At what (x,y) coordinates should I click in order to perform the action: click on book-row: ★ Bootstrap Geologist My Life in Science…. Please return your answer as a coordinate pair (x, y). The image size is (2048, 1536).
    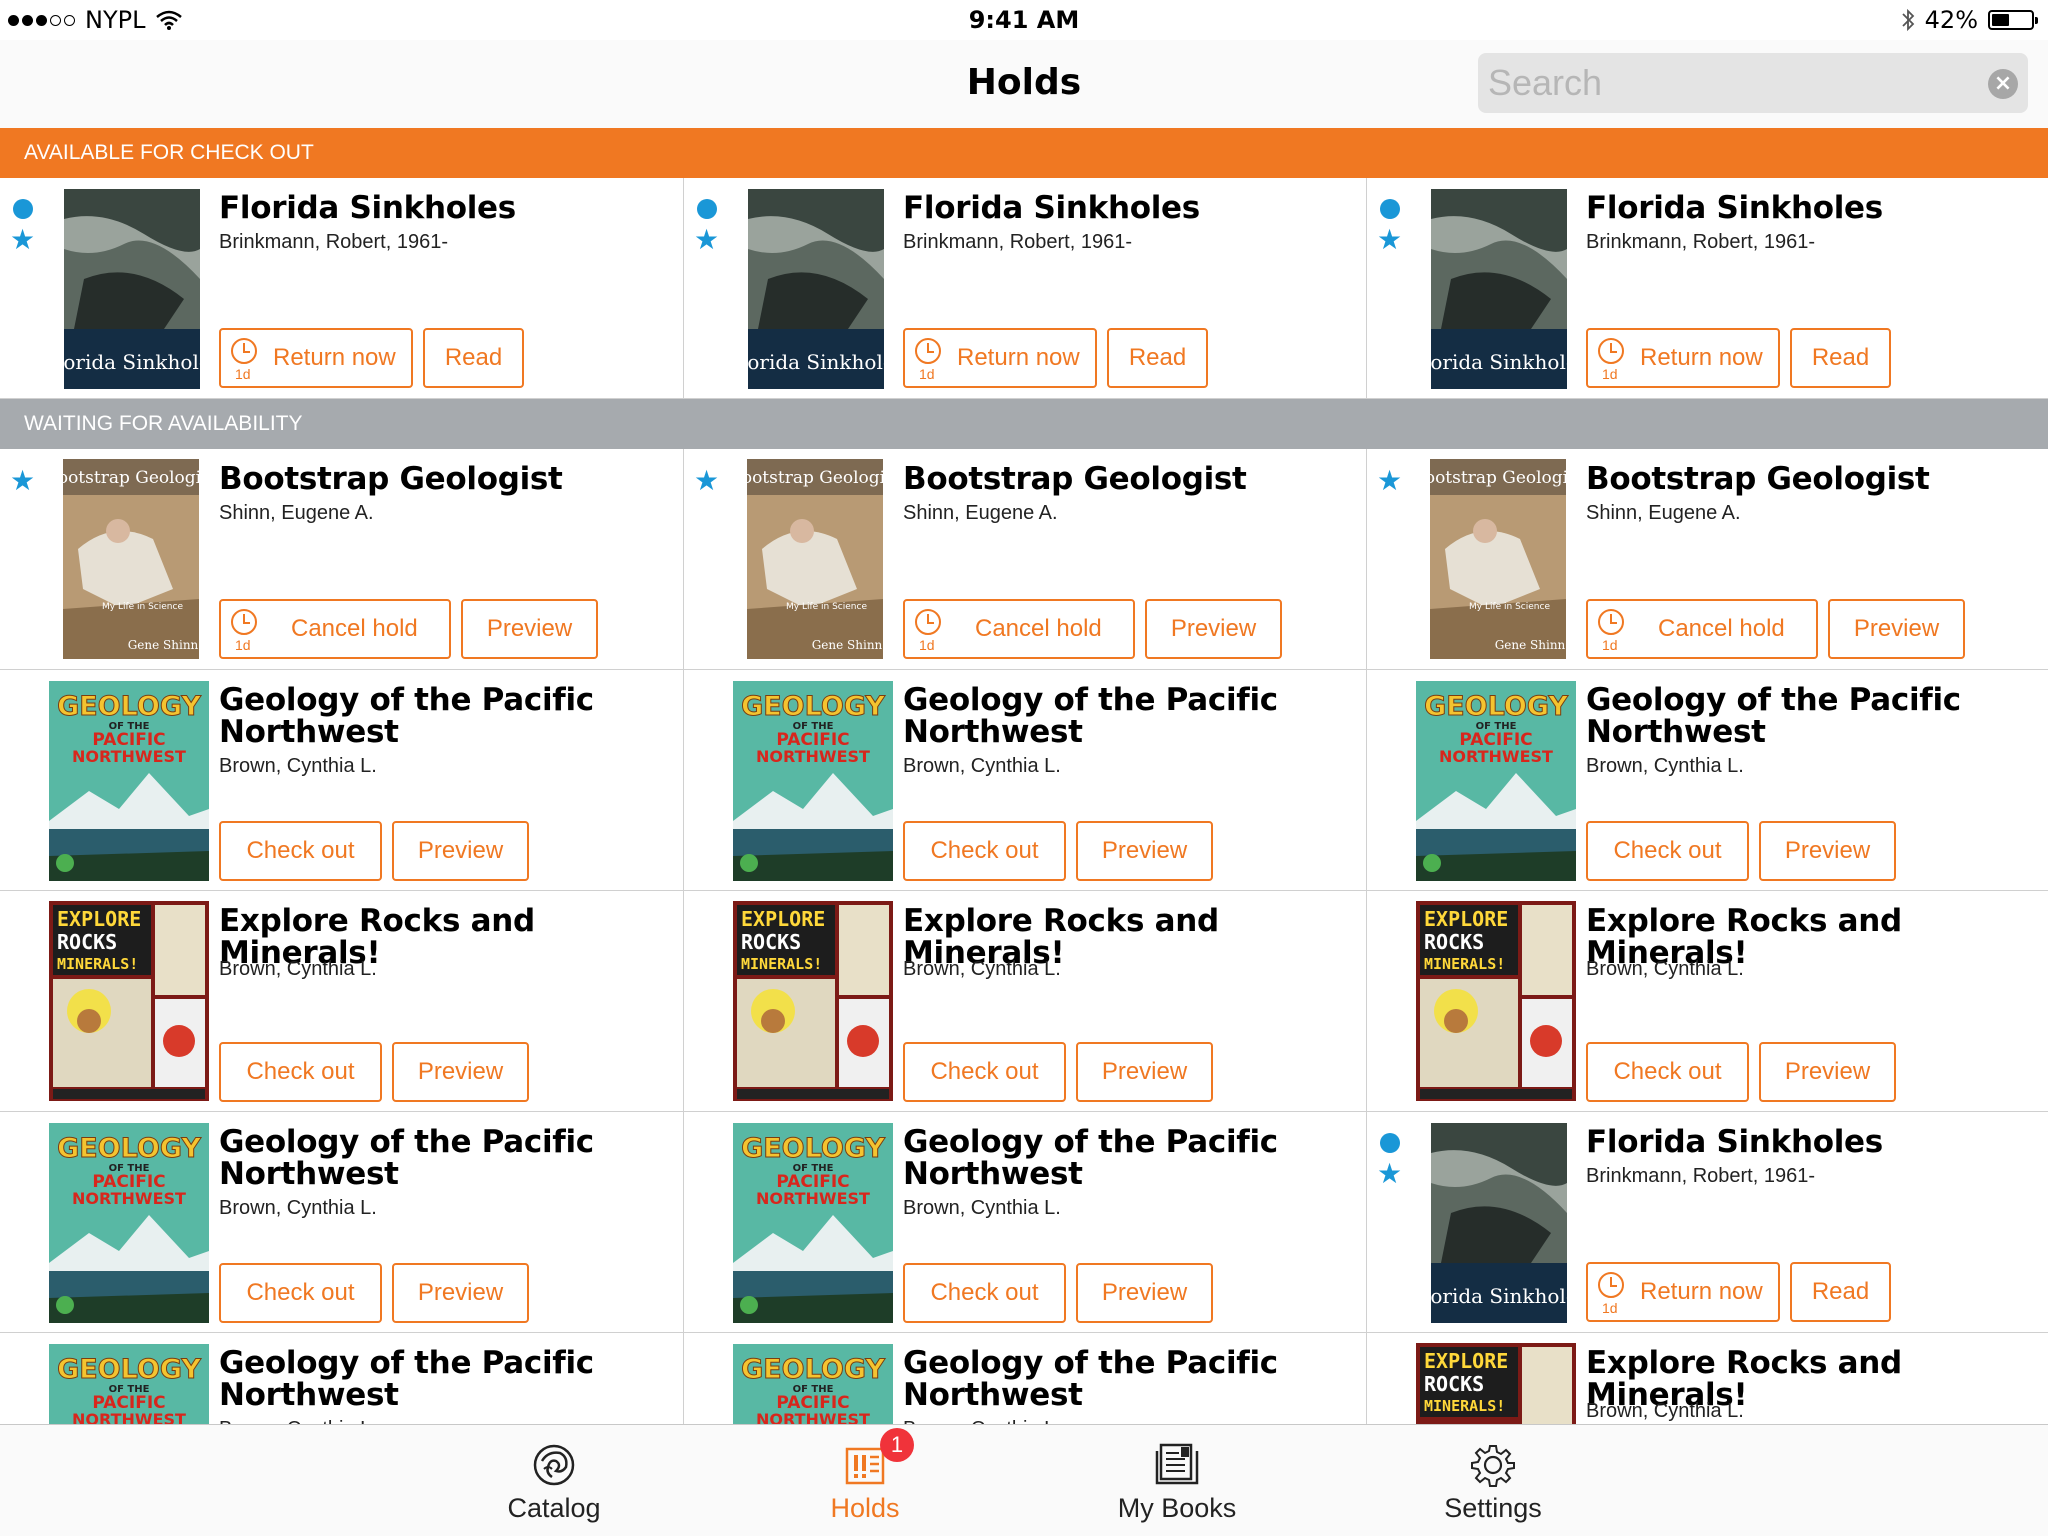
    Looking at the image, I should click on (1024, 559).